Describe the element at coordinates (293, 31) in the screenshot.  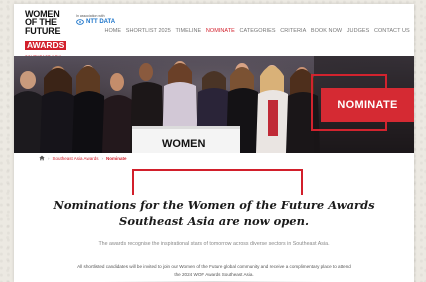
I see `nav-criteria: CRITERIA` at that location.